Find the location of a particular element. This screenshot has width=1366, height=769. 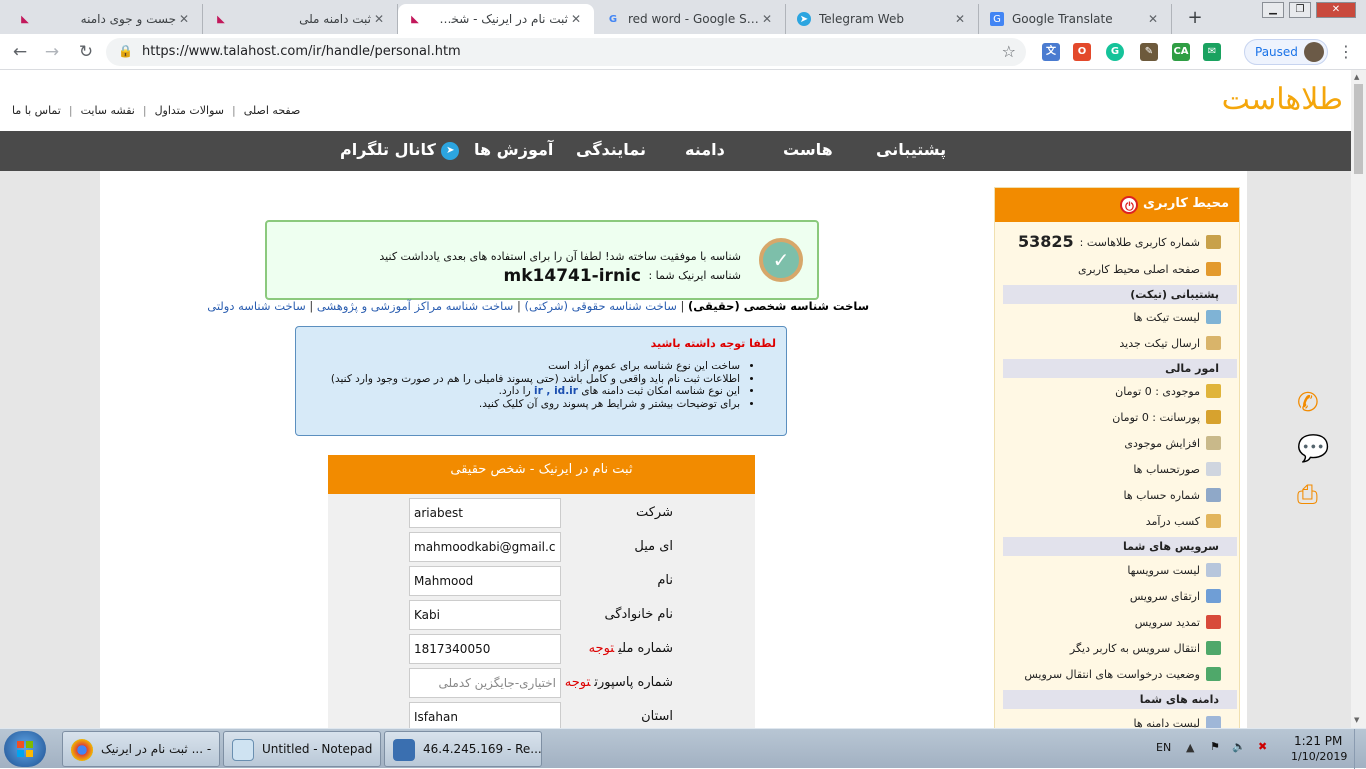

translate-extension-icon: 文 is located at coordinates (1051, 52).